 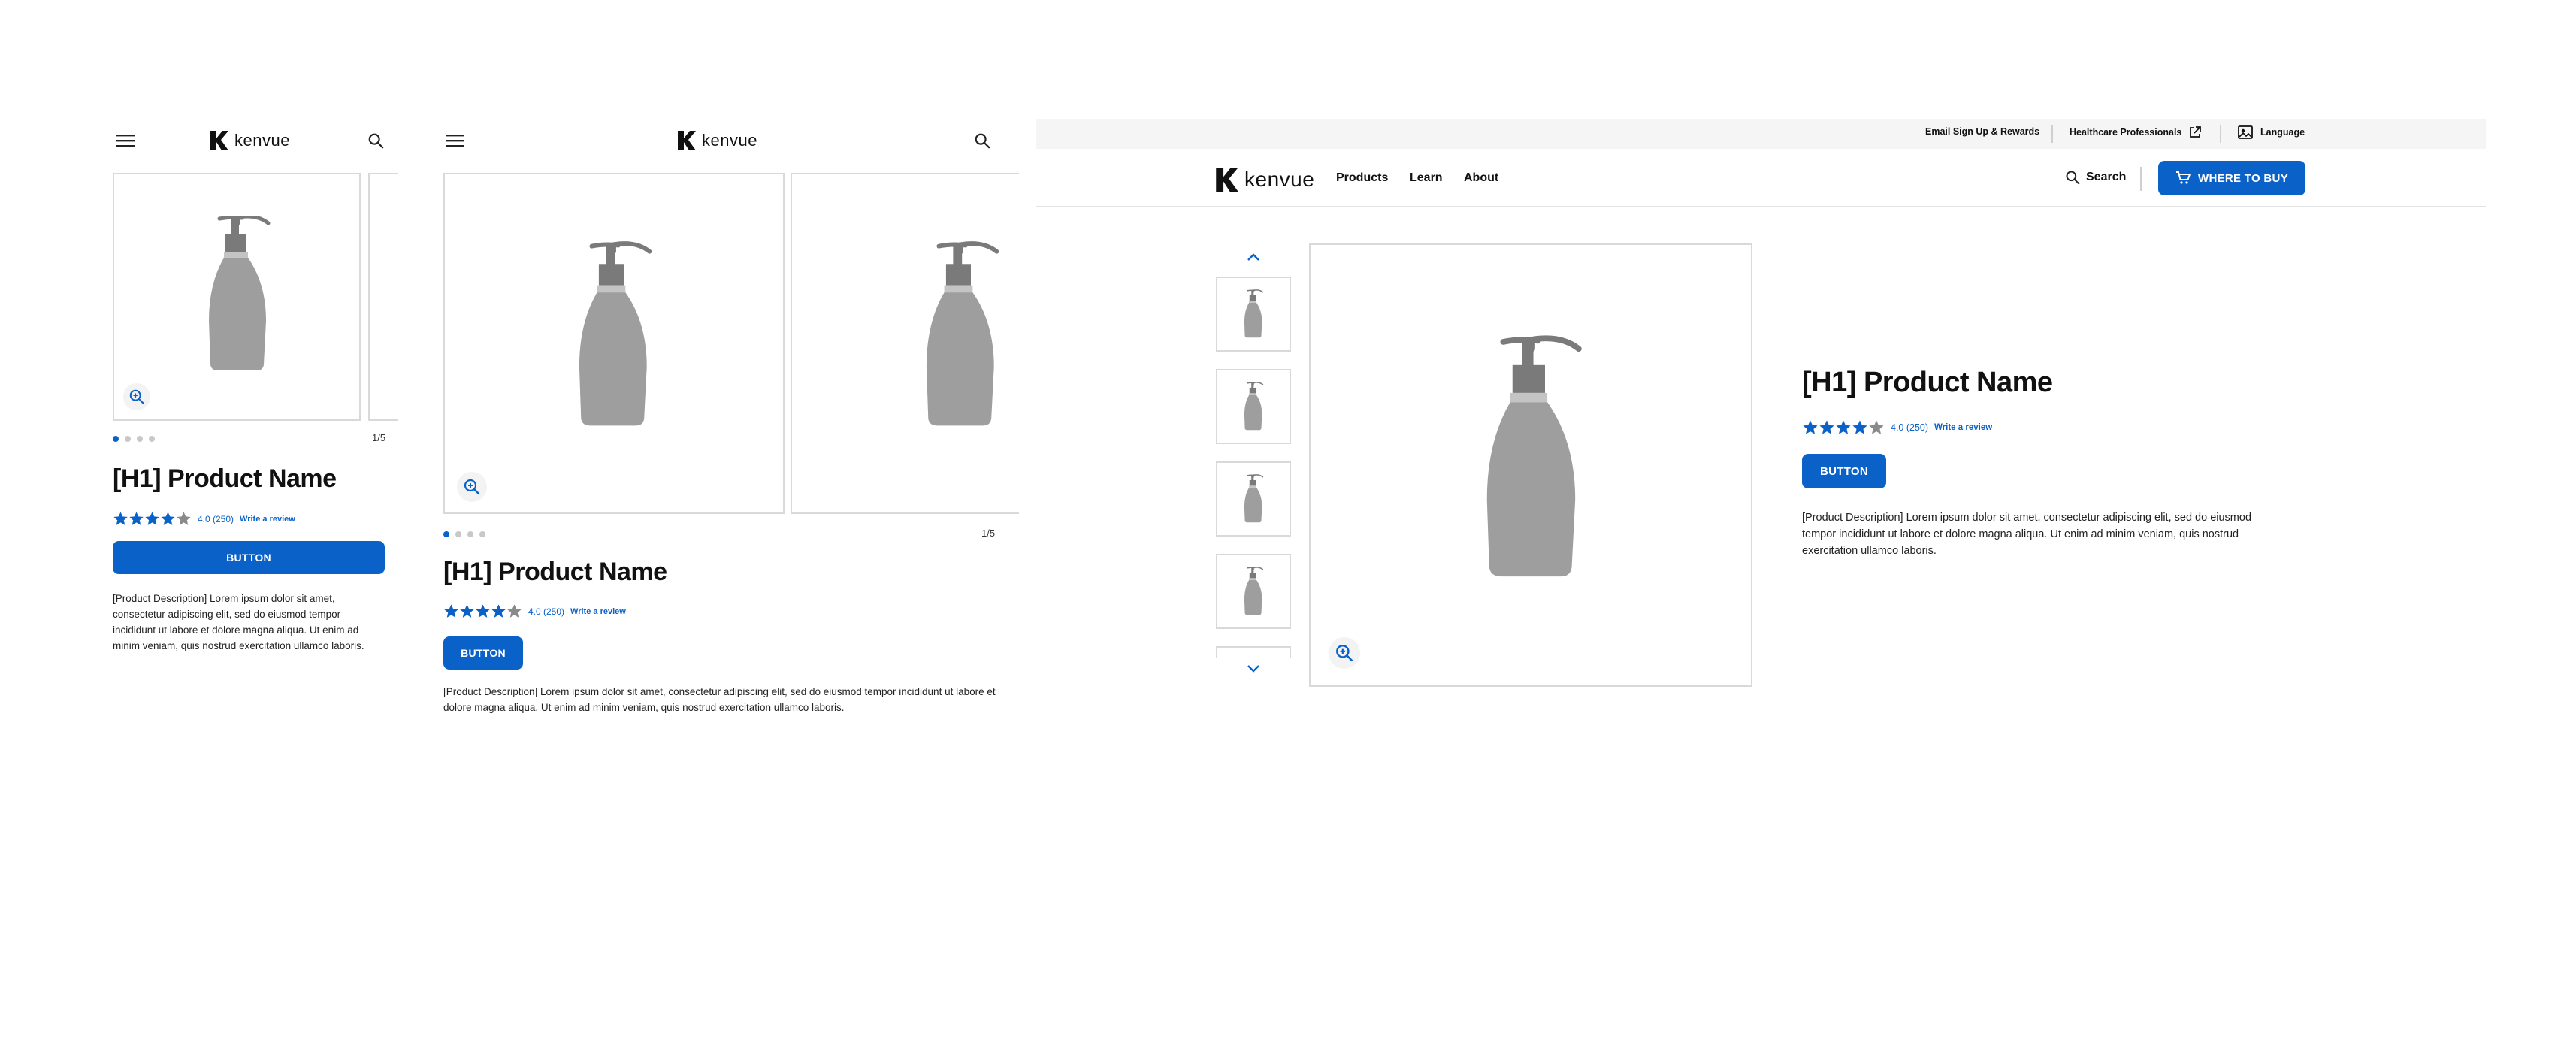 I want to click on healthcare-professionals-link: Healthcare Professionals, so click(x=2136, y=132).